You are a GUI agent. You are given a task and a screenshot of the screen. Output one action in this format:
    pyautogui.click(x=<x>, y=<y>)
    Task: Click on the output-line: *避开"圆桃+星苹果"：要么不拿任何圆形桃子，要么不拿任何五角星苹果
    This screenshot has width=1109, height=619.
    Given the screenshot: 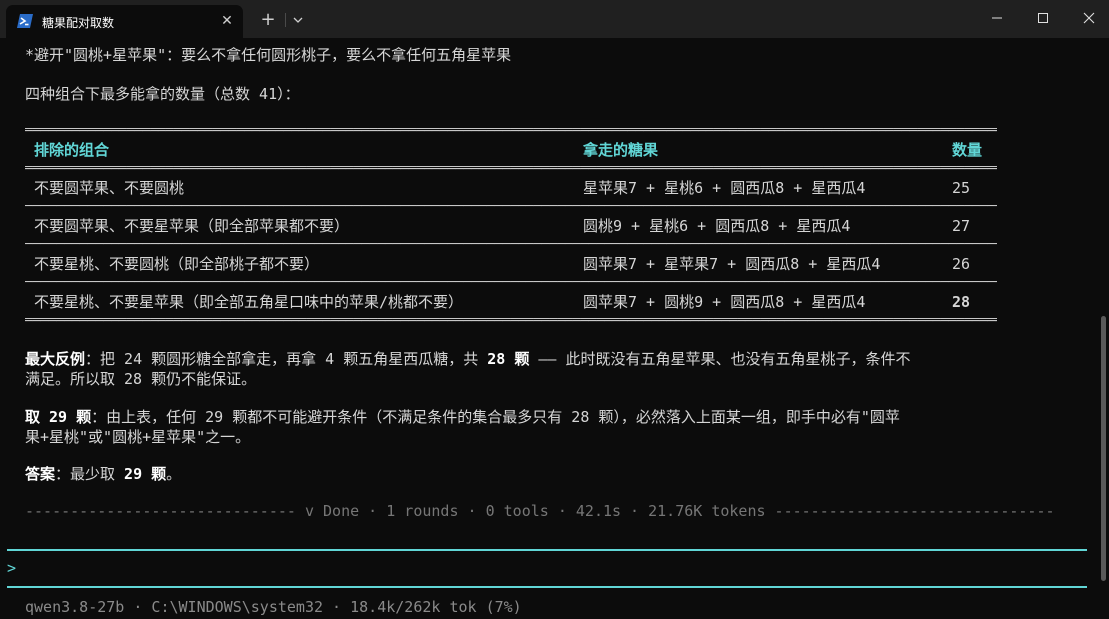 What is the action you would take?
    pyautogui.click(x=268, y=55)
    